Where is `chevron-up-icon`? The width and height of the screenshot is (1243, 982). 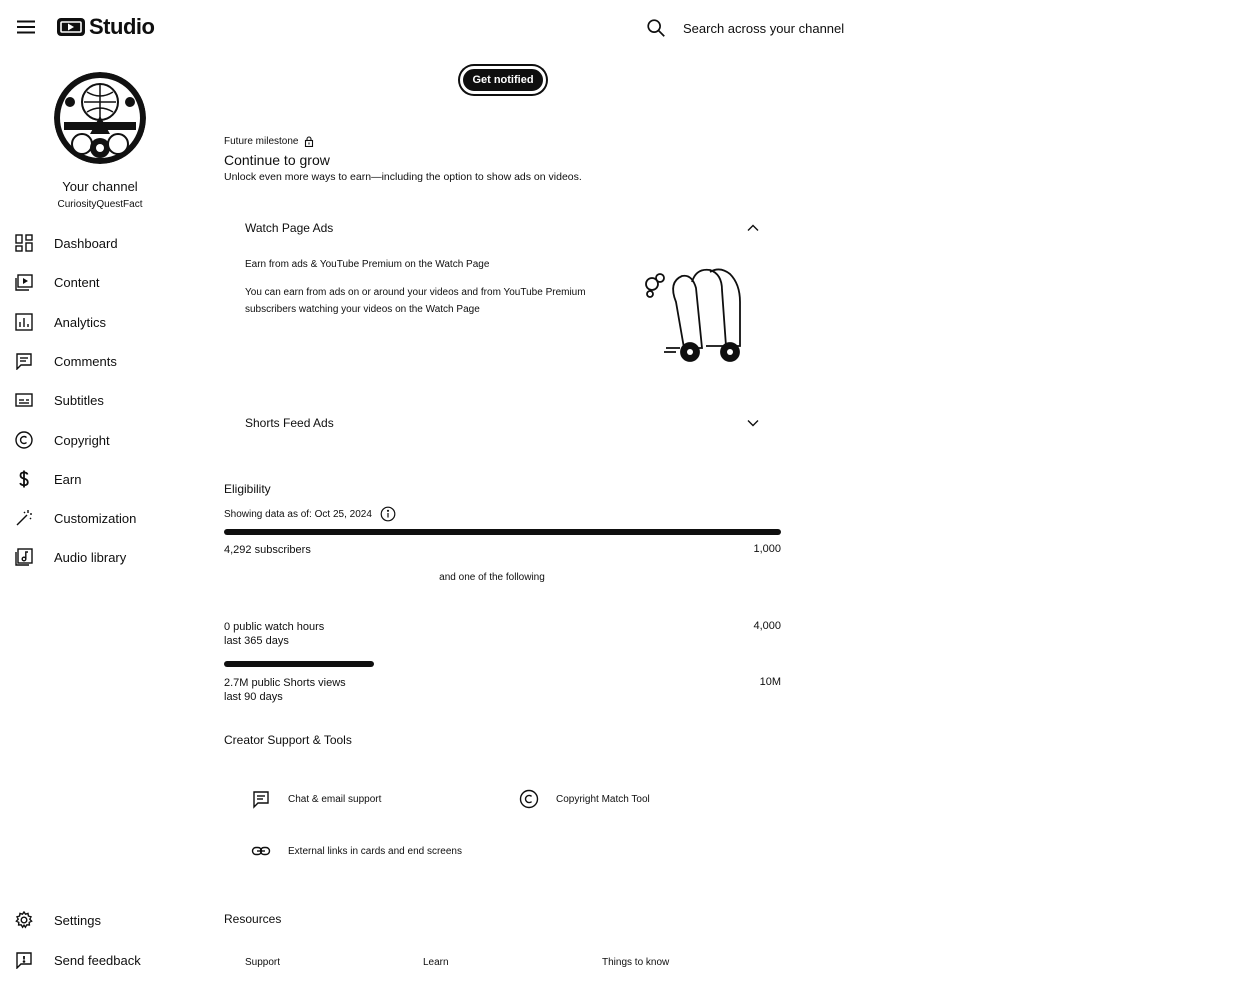
chevron-up-icon is located at coordinates (753, 228).